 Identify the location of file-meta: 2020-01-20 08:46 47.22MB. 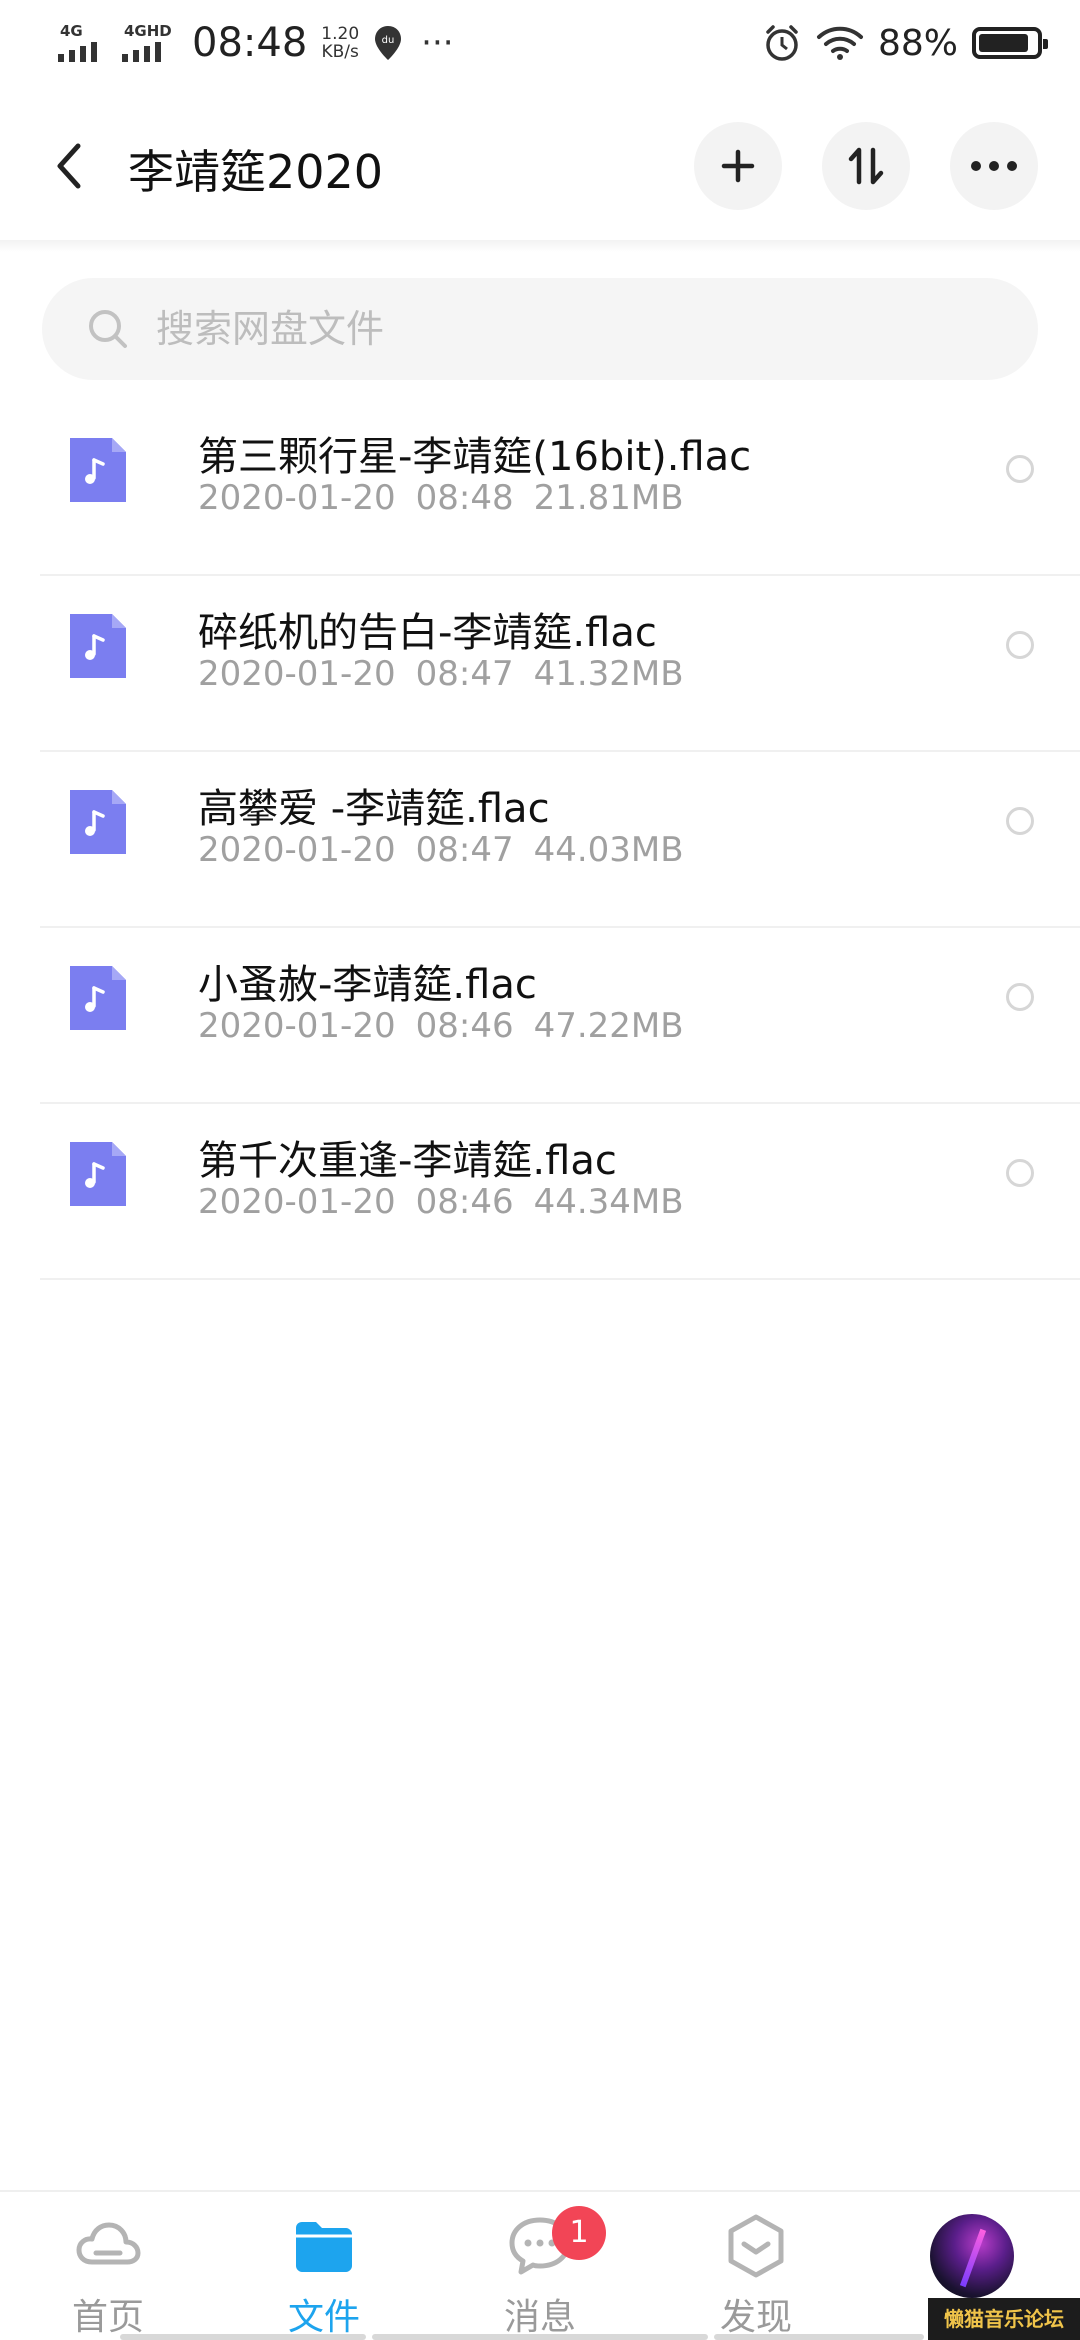
(451, 1026).